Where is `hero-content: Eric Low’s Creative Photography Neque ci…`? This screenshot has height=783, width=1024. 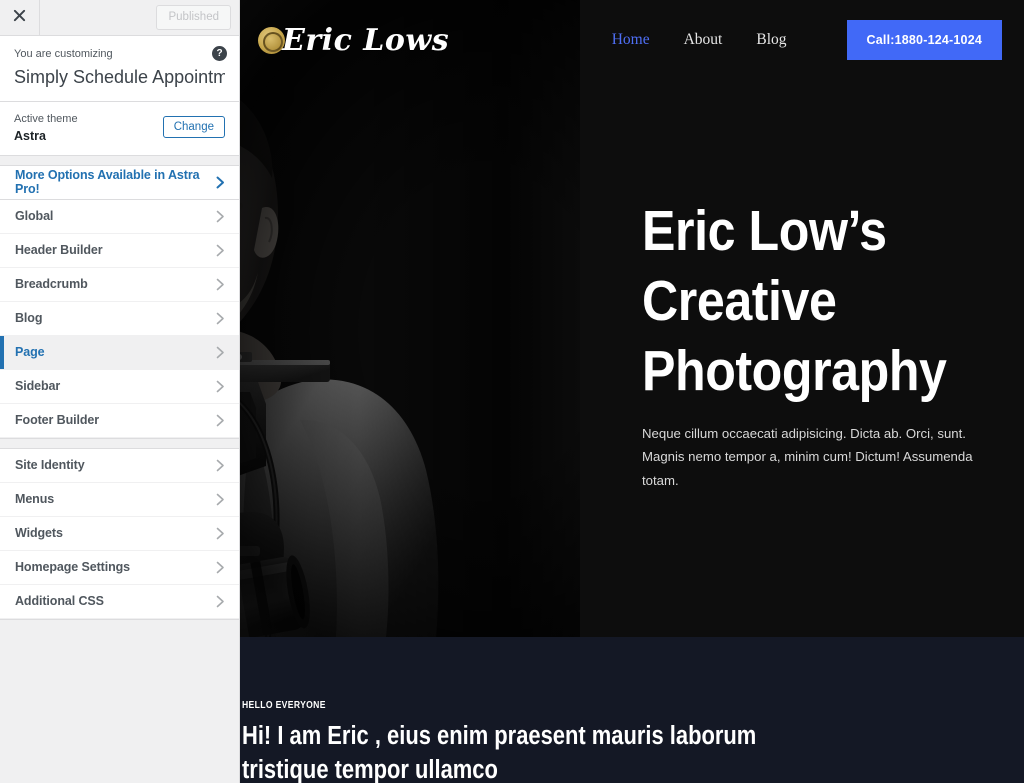 hero-content: Eric Low’s Creative Photography Neque ci… is located at coordinates (828, 344).